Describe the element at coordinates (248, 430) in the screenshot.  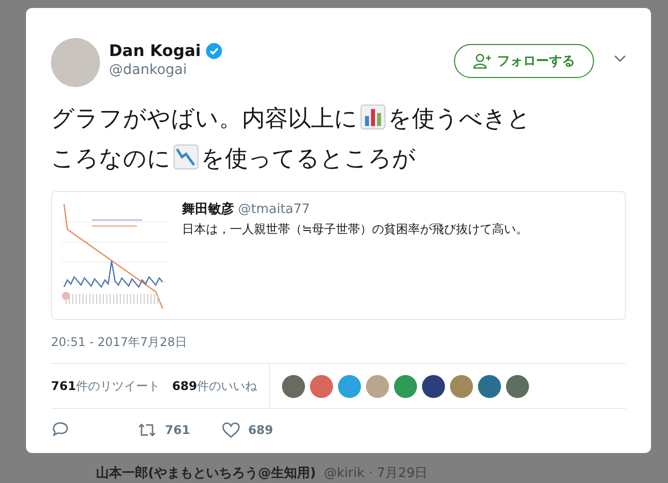
I see `like-button: 689` at that location.